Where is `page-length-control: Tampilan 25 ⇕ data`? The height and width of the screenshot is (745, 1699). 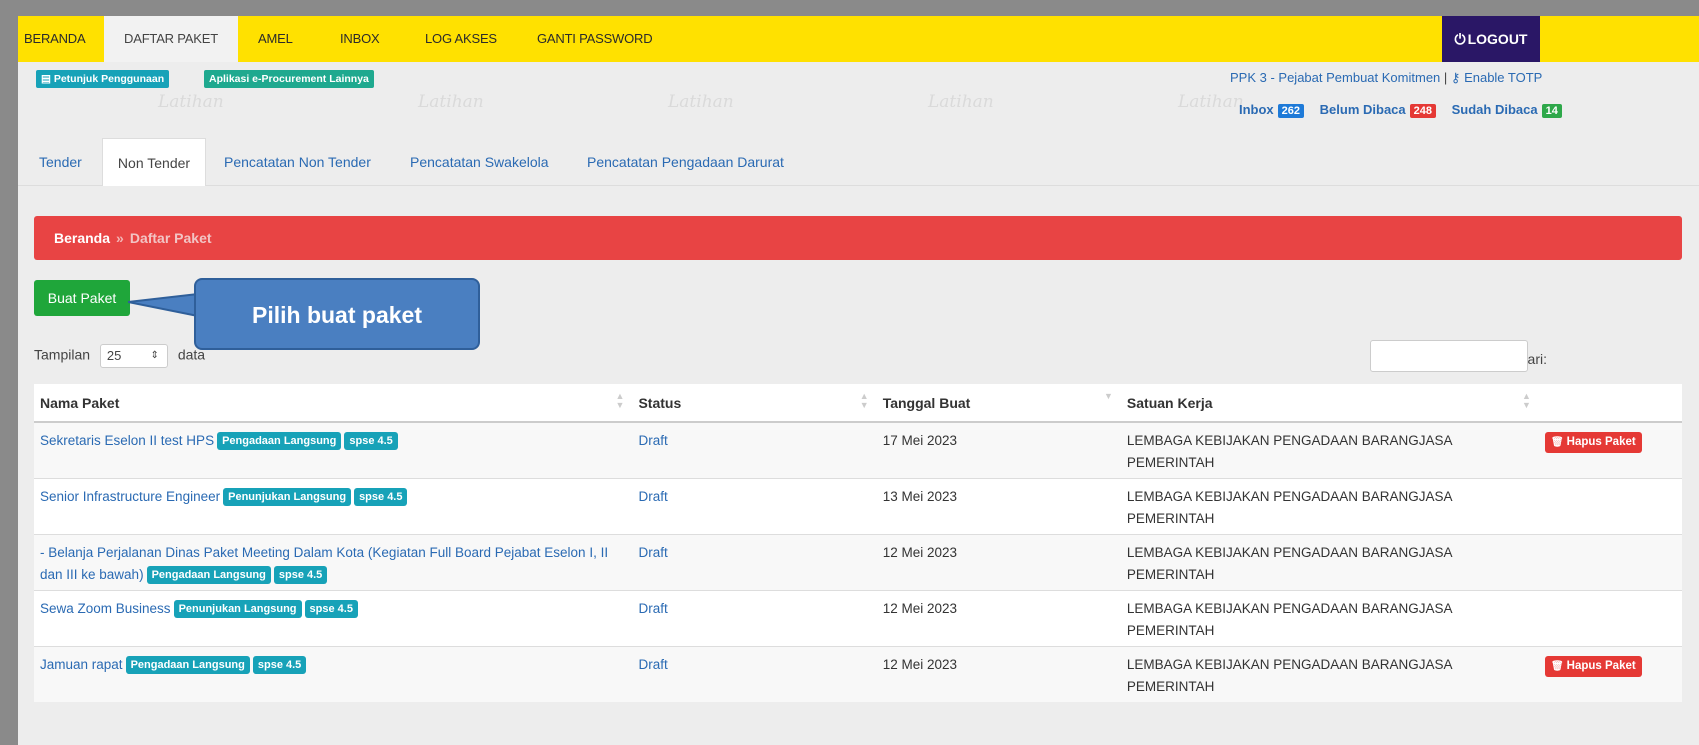 page-length-control: Tampilan 25 ⇕ data is located at coordinates (119, 356).